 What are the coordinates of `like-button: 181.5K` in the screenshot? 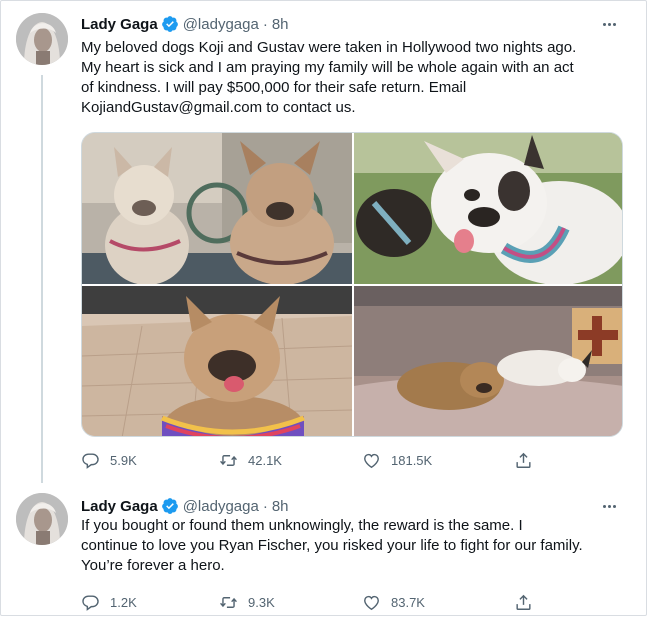 It's located at (397, 460).